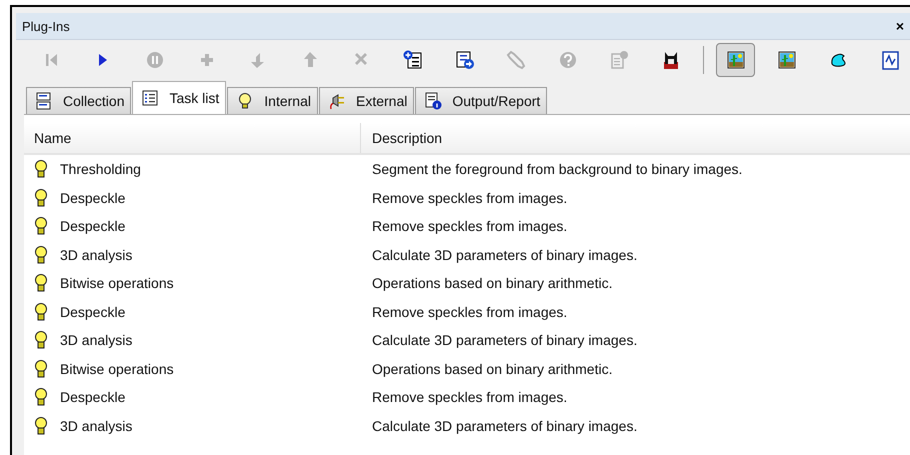 Image resolution: width=910 pixels, height=455 pixels. Describe the element at coordinates (433, 101) in the screenshot. I see `document-info-icon` at that location.